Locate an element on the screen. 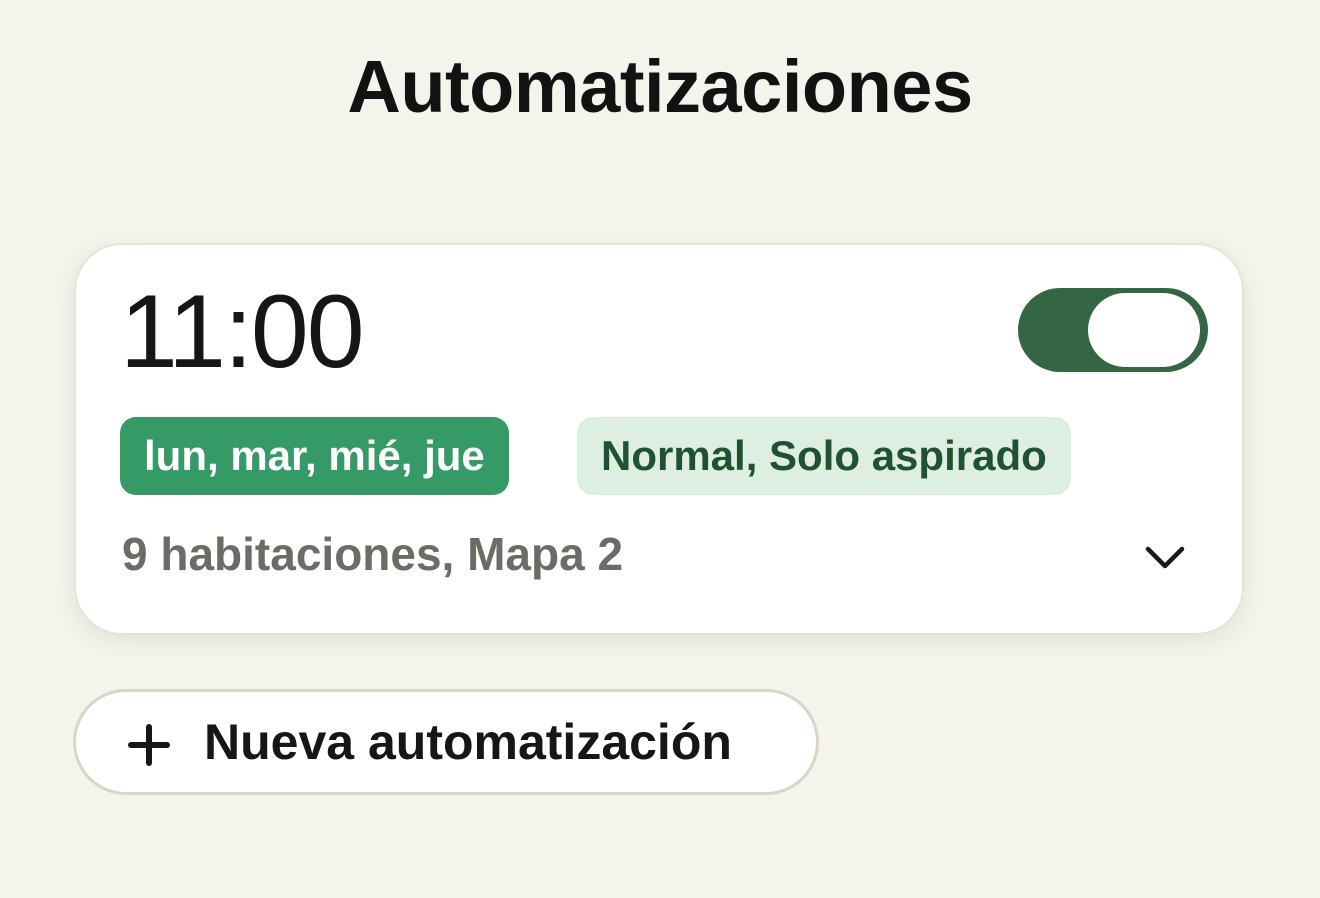  chevron-down-icon is located at coordinates (1165, 557).